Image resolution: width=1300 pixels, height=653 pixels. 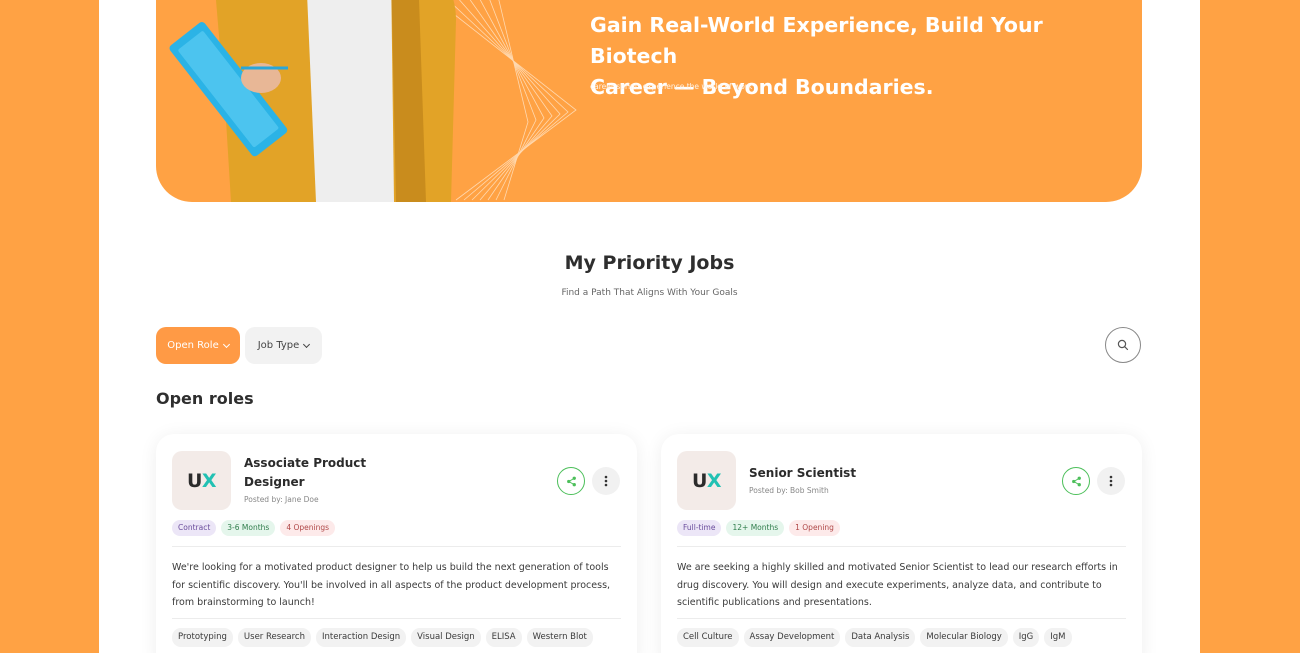 What do you see at coordinates (274, 637) in the screenshot?
I see `skill-tag: User Research` at bounding box center [274, 637].